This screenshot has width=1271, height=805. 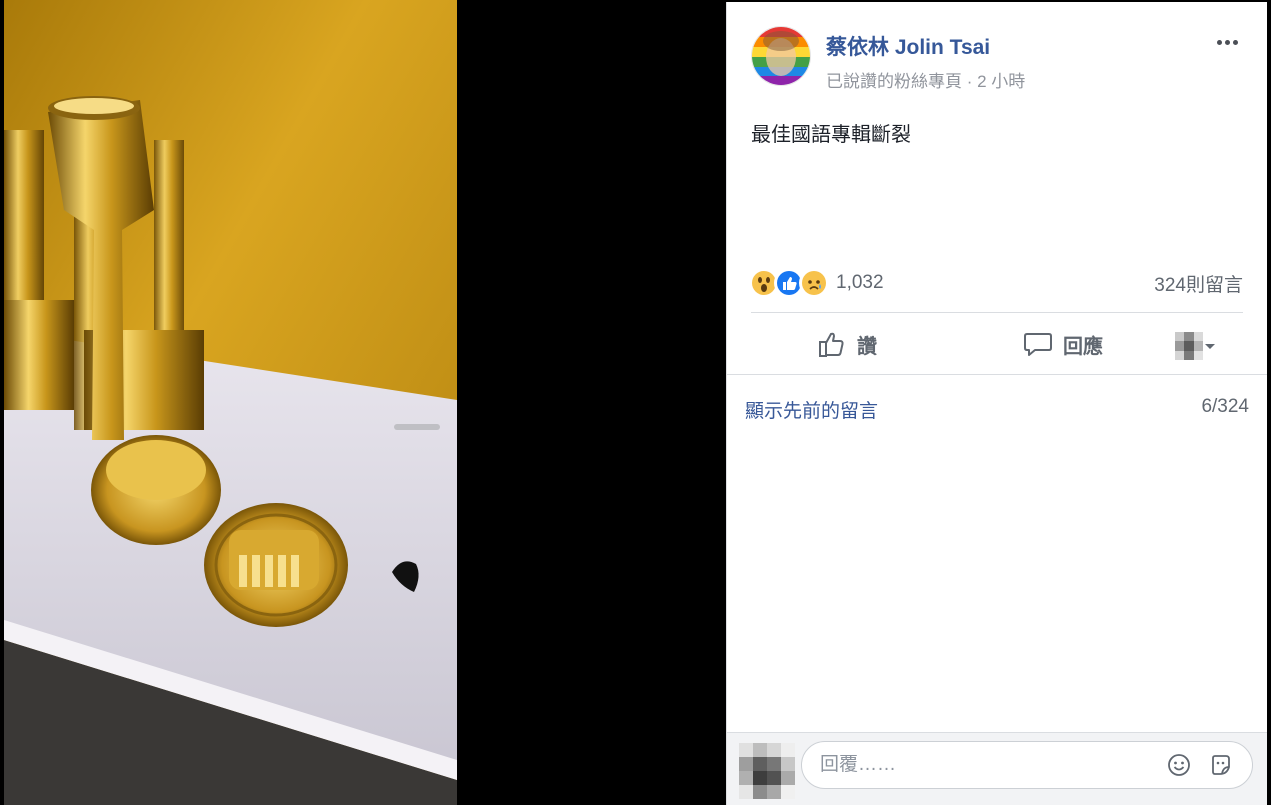 What do you see at coordinates (1221, 765) in the screenshot?
I see `sticker-icon` at bounding box center [1221, 765].